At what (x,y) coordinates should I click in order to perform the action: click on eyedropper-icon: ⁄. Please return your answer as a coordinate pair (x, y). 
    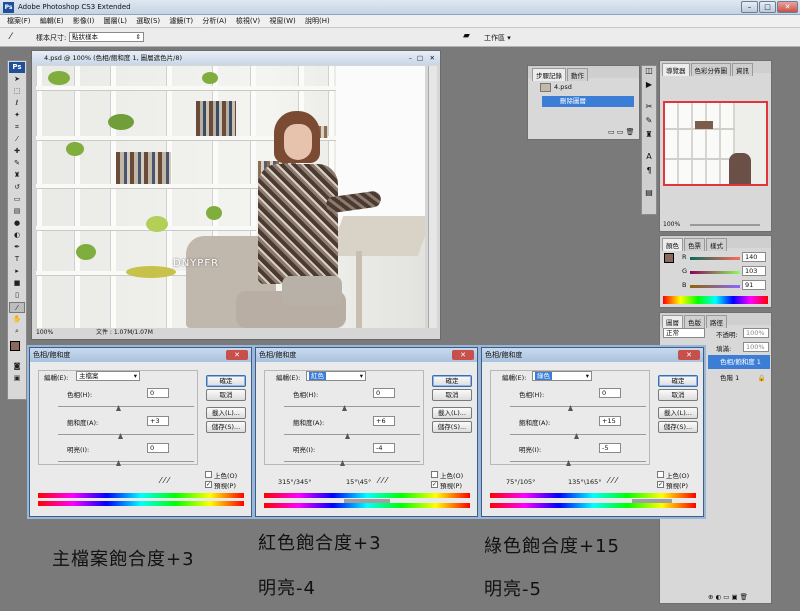
    Looking at the image, I should click on (11, 37).